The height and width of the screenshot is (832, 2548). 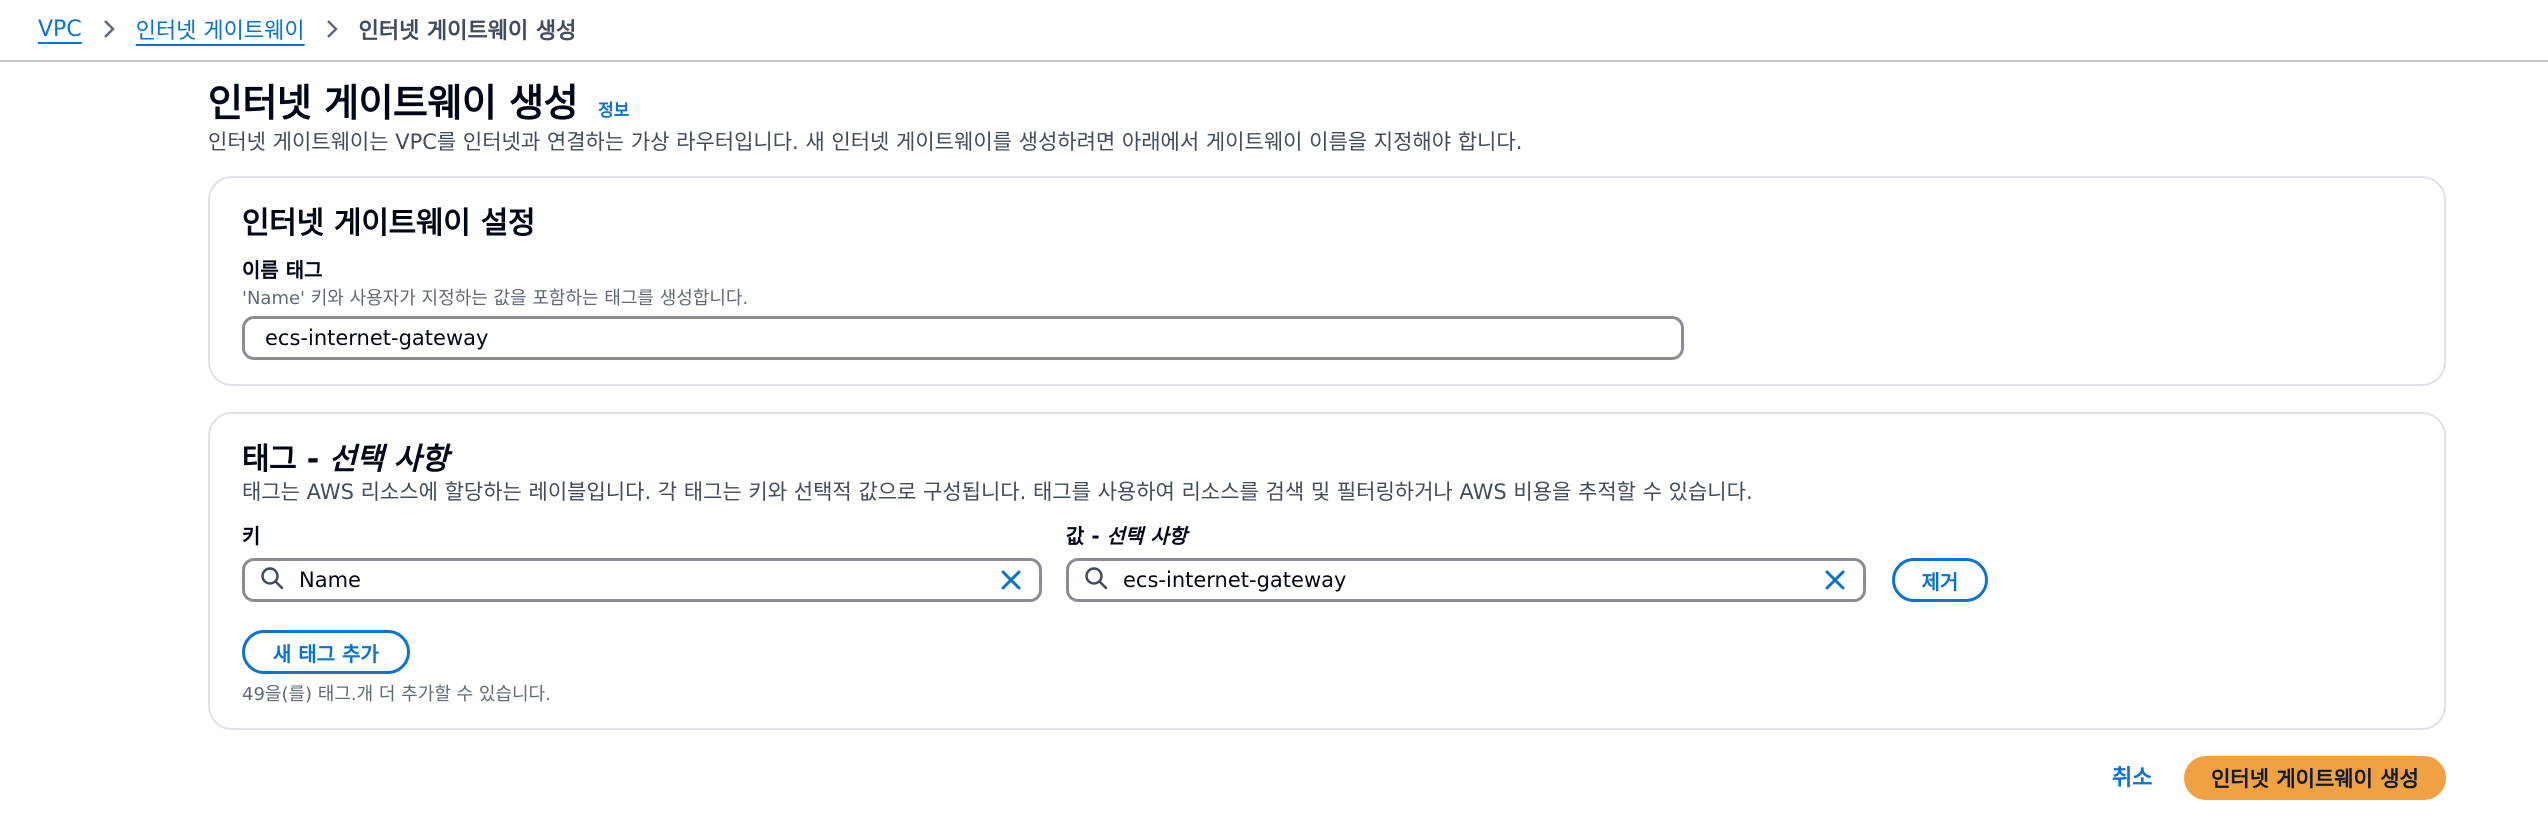 What do you see at coordinates (330, 580) in the screenshot?
I see `tag-key-value: Name` at bounding box center [330, 580].